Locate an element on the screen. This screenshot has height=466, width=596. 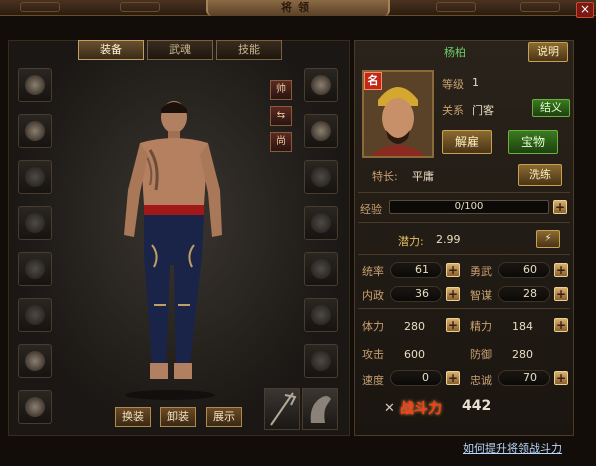
specialty-value: 平庸 is located at coordinates (423, 176).